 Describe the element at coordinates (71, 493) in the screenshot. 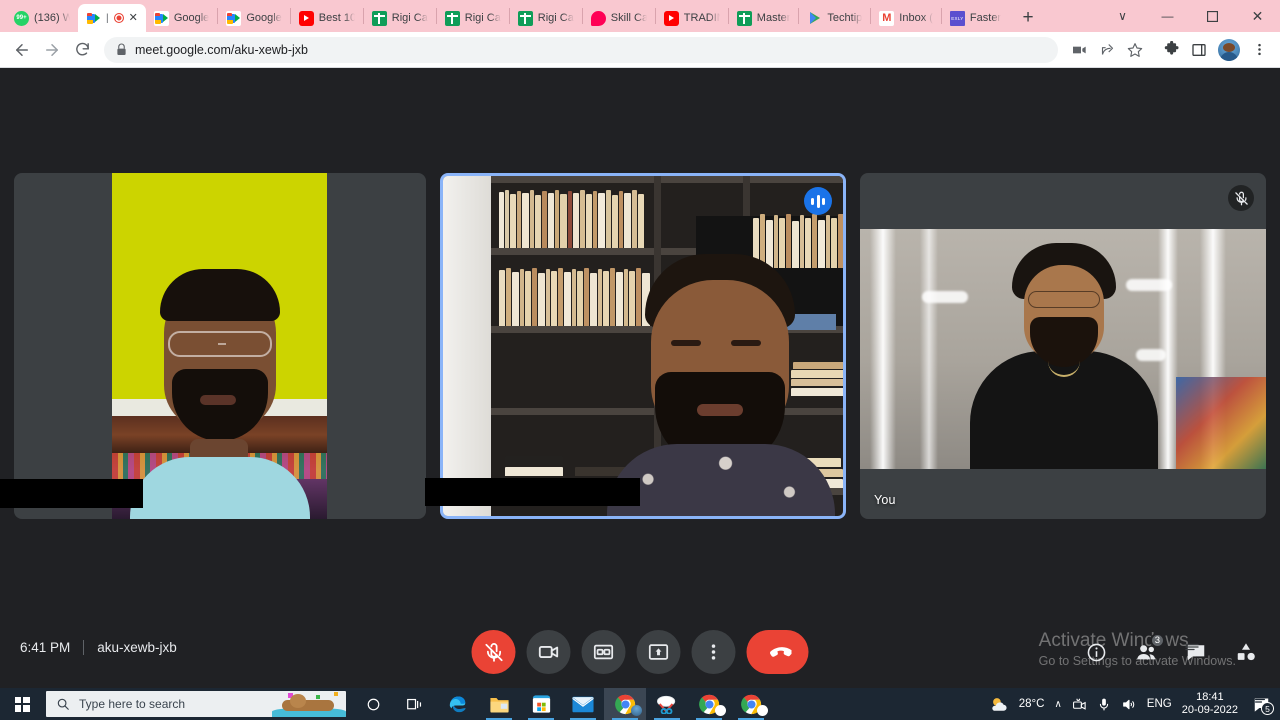

I see `redaction-bar` at that location.